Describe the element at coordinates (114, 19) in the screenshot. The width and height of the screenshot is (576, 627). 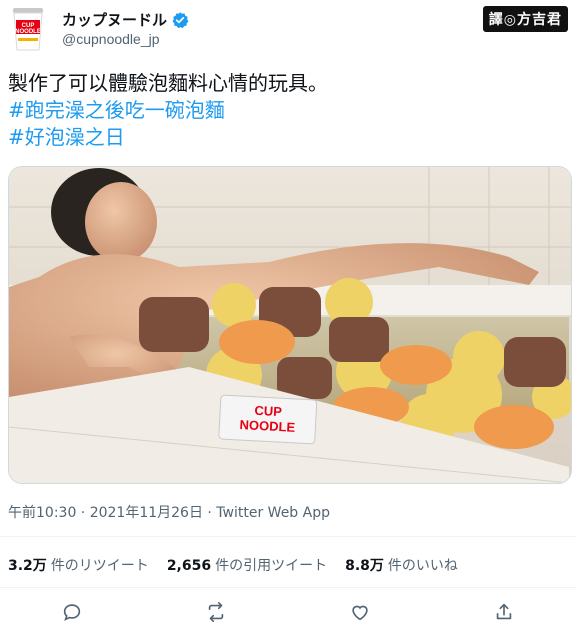
I see `display-name-text: カップヌードル` at that location.